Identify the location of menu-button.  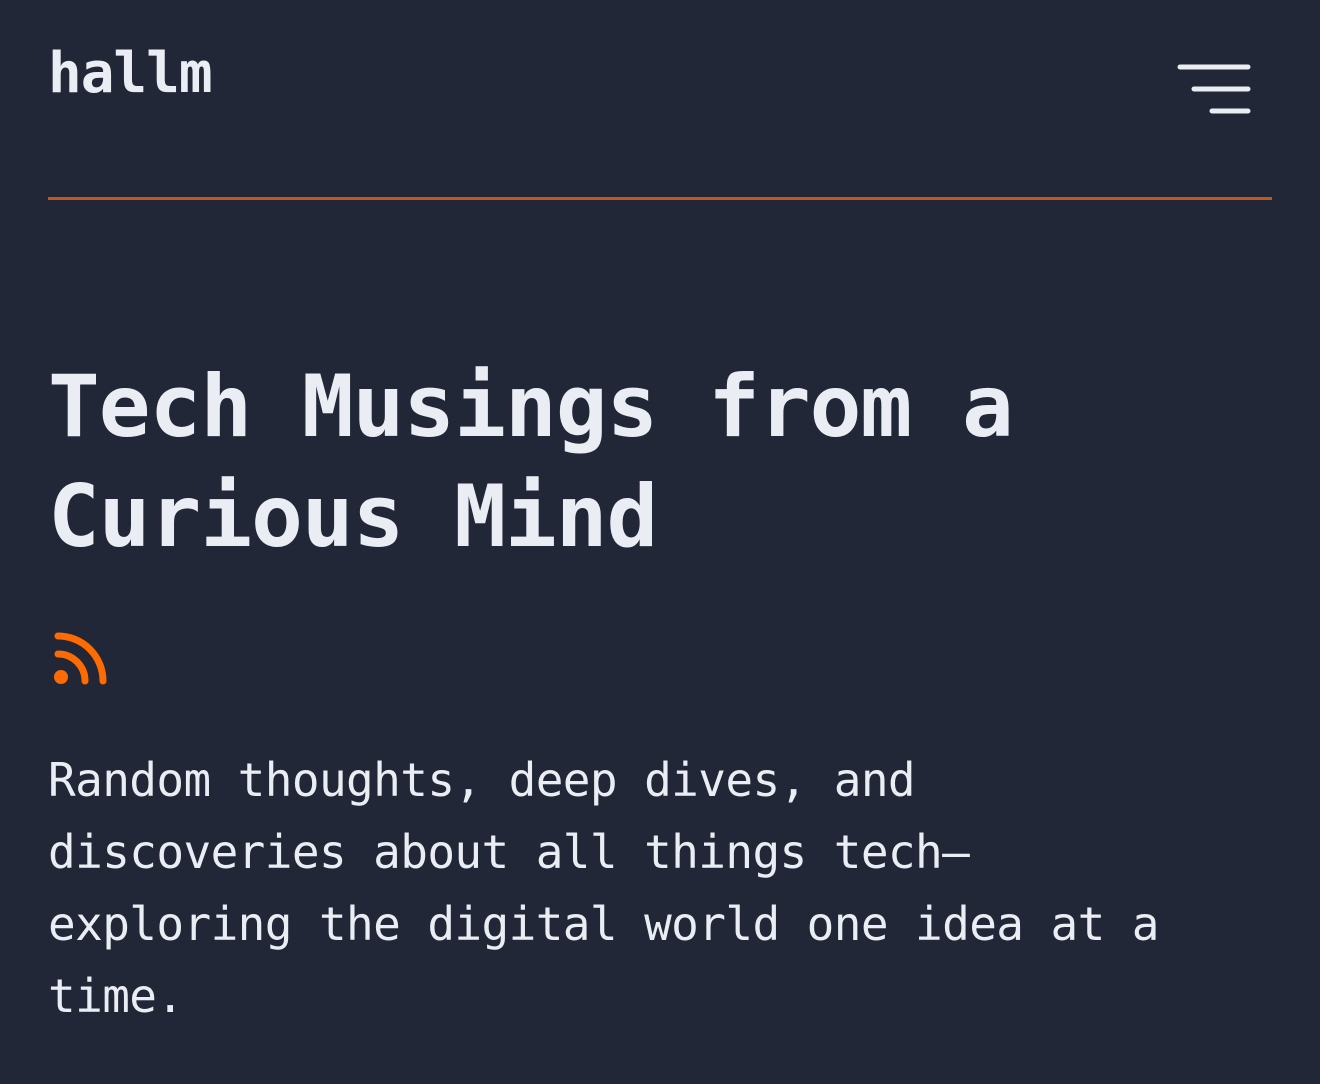
(1214, 88).